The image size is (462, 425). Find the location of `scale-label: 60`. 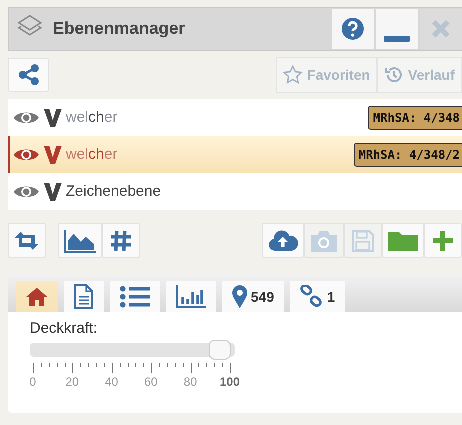

scale-label: 60 is located at coordinates (151, 382).